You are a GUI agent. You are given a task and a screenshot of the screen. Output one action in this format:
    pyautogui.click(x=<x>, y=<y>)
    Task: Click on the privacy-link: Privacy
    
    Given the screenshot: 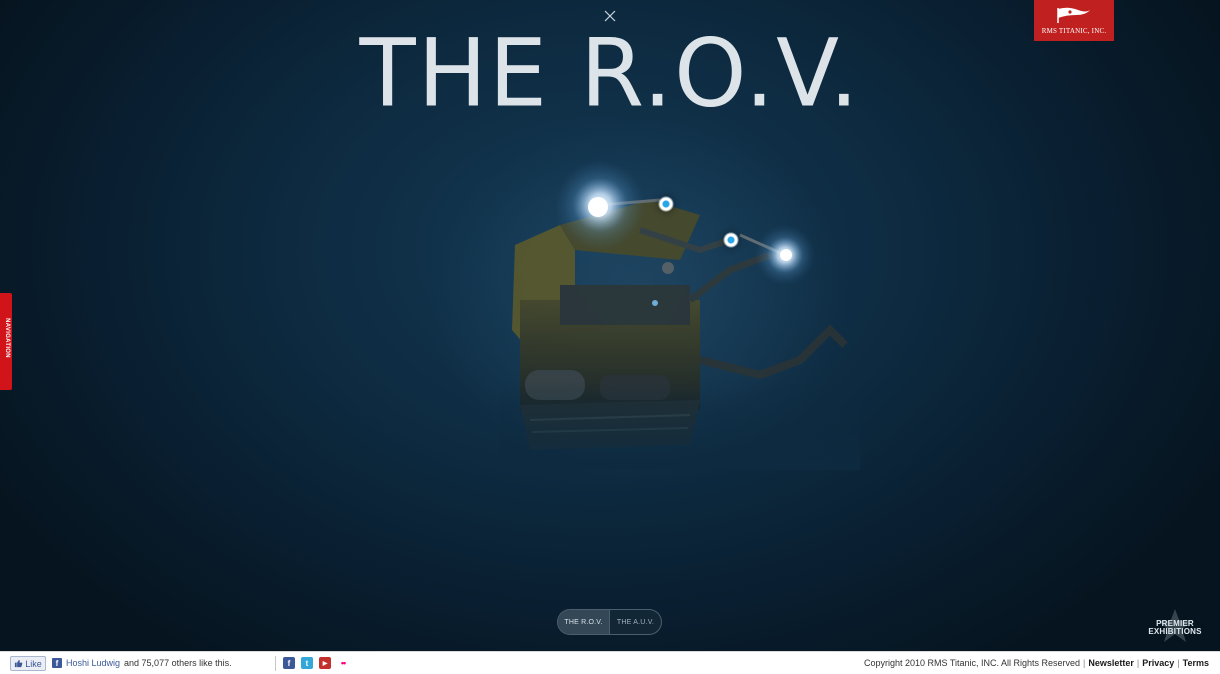 What is the action you would take?
    pyautogui.click(x=1158, y=663)
    